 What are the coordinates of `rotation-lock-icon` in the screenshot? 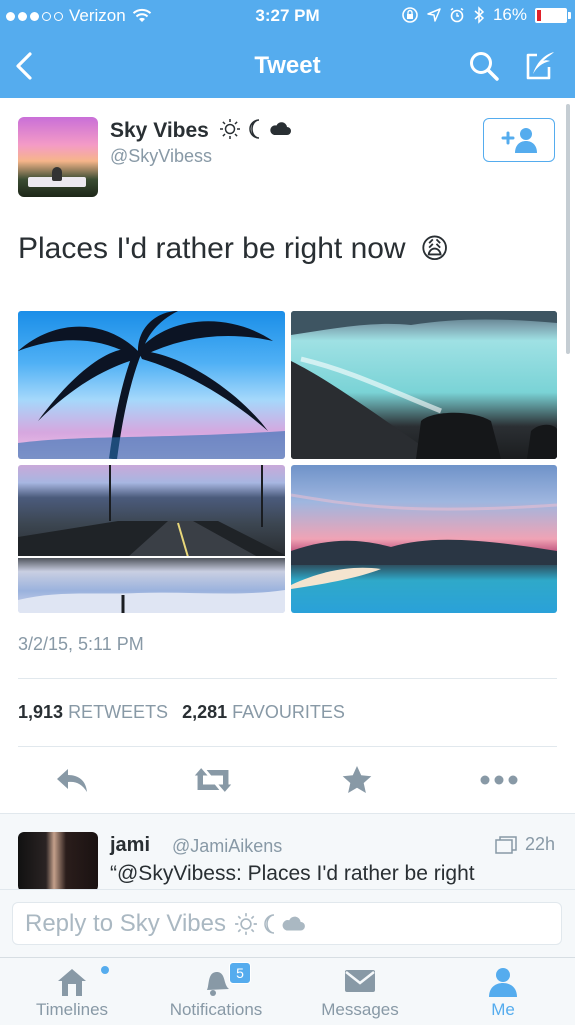 It's located at (410, 15).